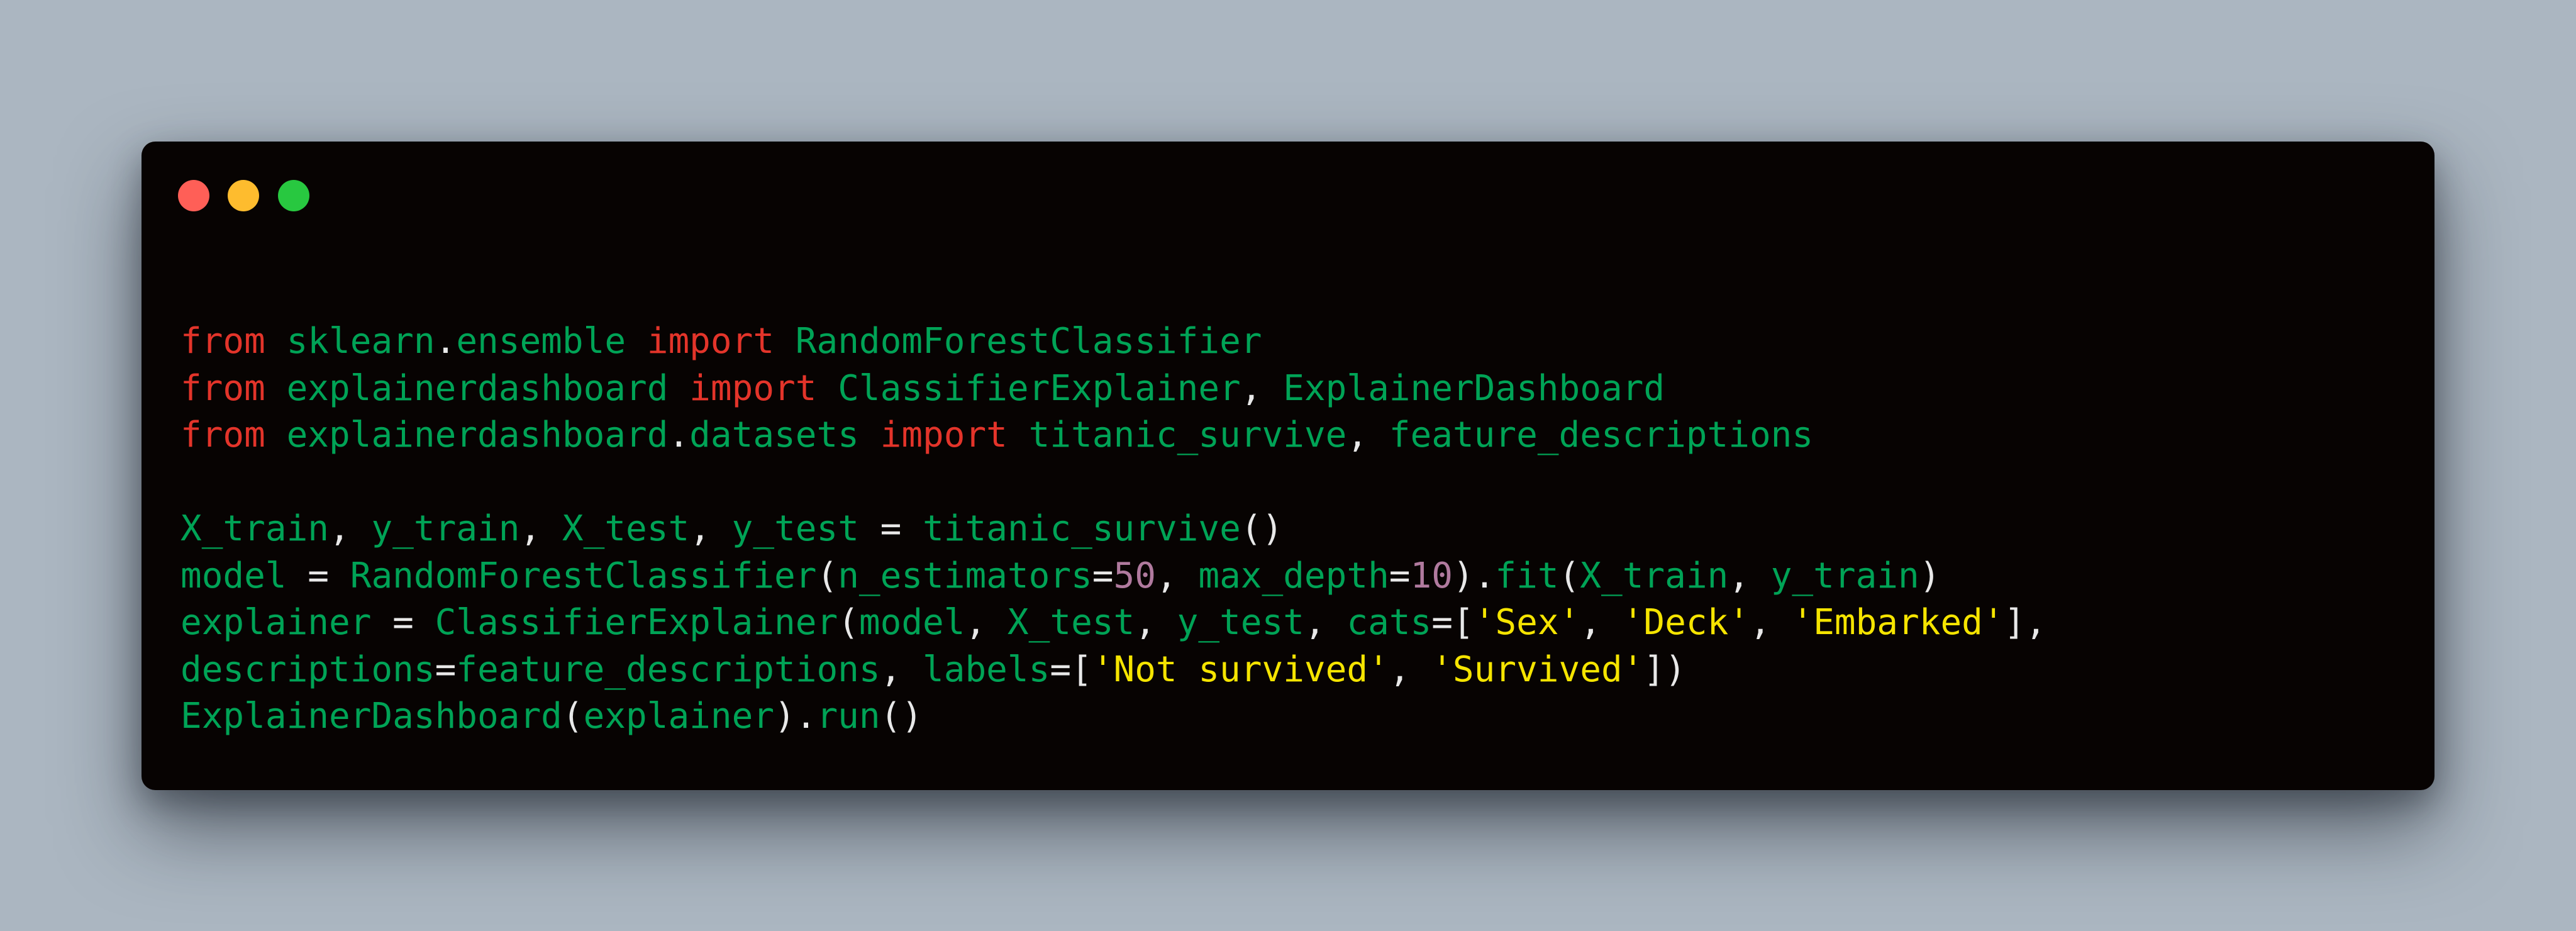  What do you see at coordinates (1293, 575) in the screenshot?
I see `code-identifier: max_depth` at bounding box center [1293, 575].